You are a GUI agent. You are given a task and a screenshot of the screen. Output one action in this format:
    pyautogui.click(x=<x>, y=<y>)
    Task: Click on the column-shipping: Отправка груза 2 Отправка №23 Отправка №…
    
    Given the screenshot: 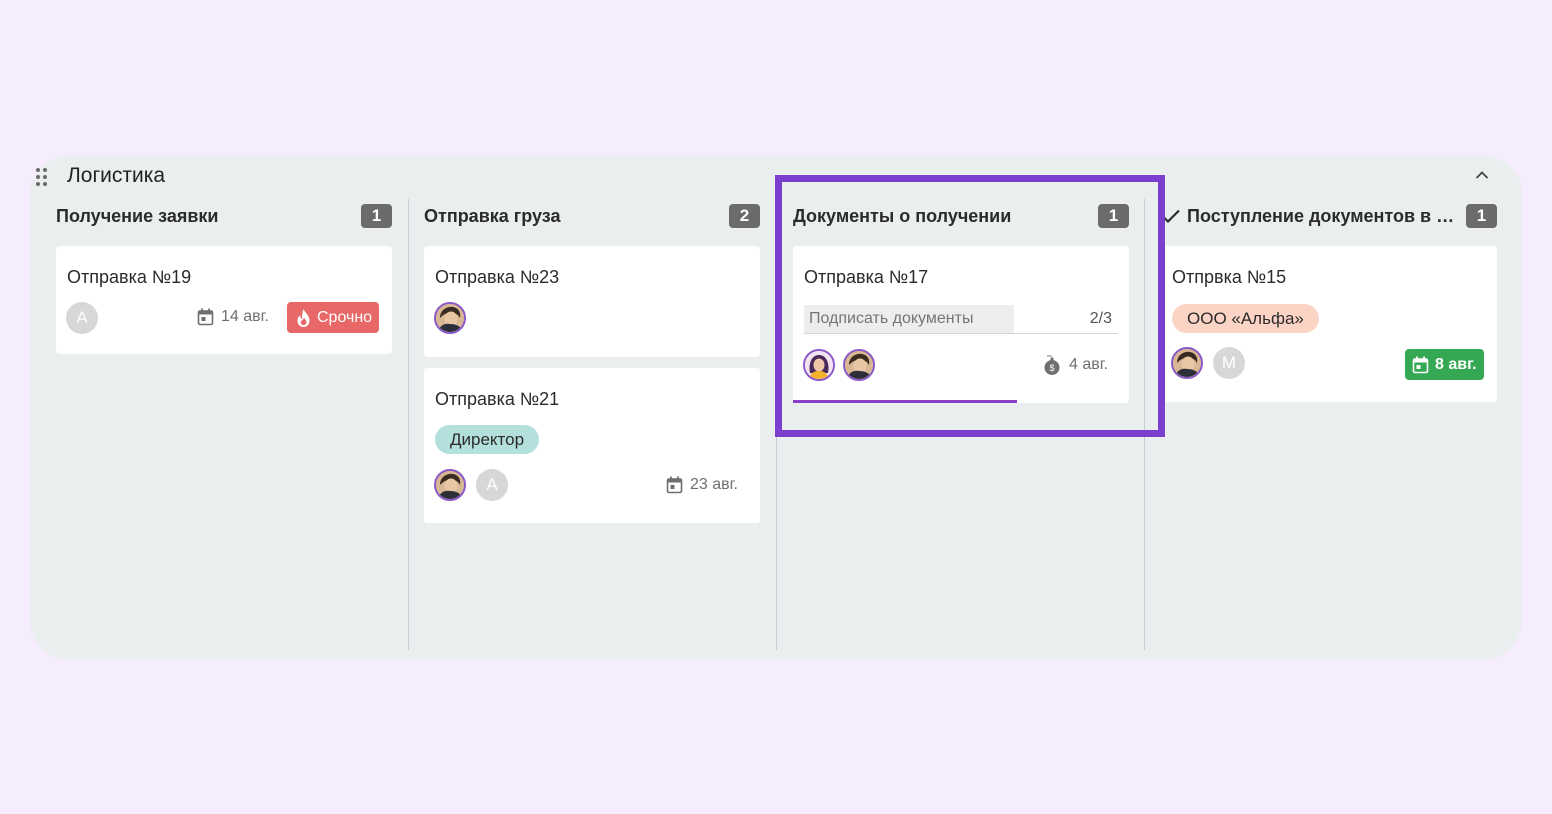 What is the action you would take?
    pyautogui.click(x=592, y=424)
    